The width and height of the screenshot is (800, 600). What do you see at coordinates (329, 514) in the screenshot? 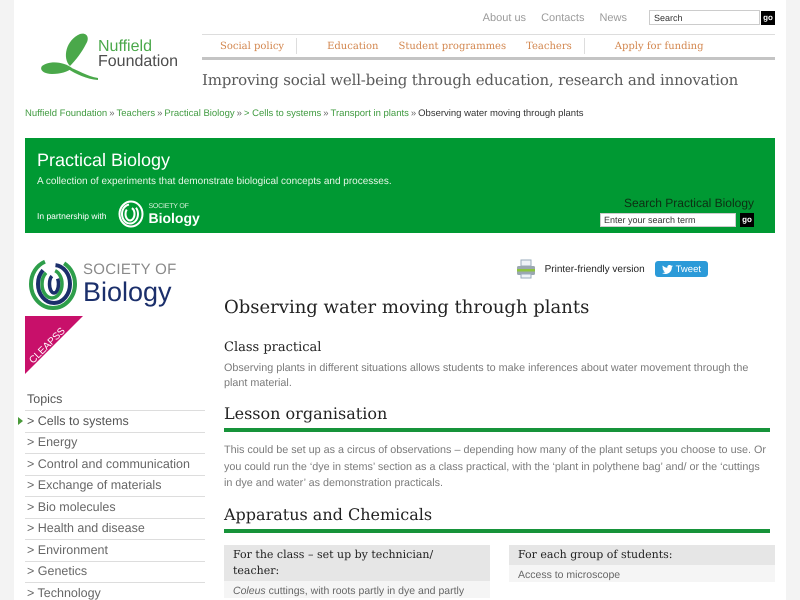
I see `section-heading: Apparatus and Chemicals` at bounding box center [329, 514].